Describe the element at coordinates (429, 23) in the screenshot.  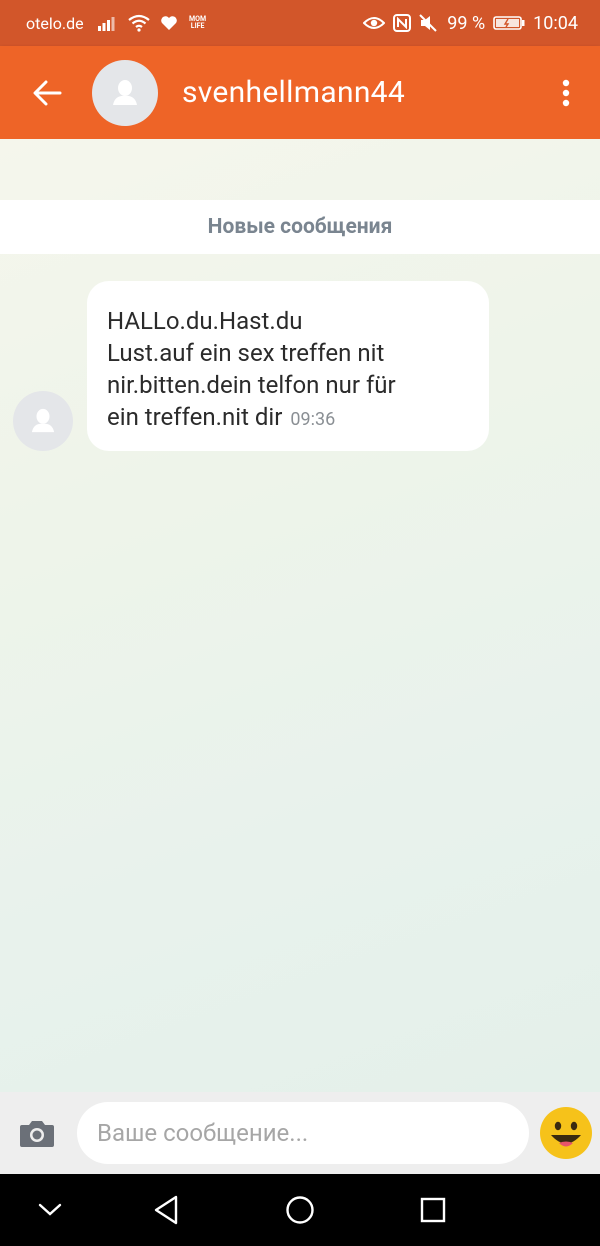
I see `mute-icon` at that location.